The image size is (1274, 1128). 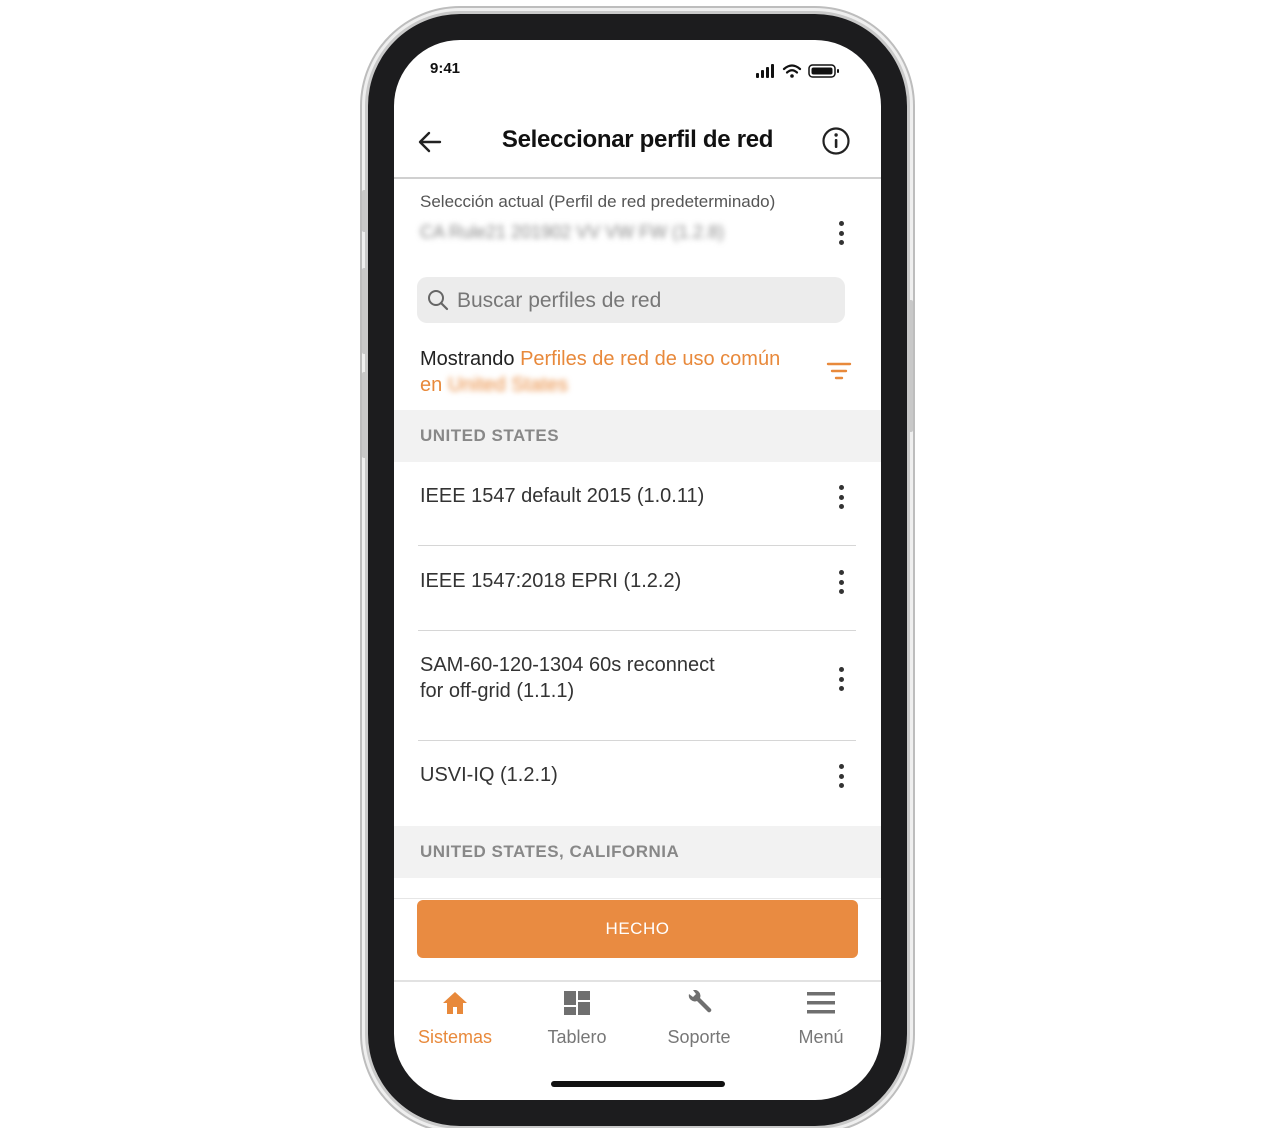 What do you see at coordinates (455, 1003) in the screenshot?
I see `home-icon` at bounding box center [455, 1003].